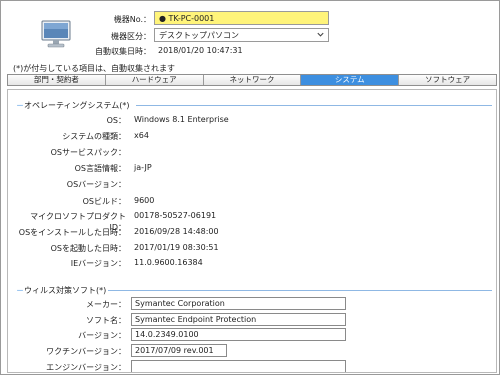 Image resolution: width=500 pixels, height=375 pixels. What do you see at coordinates (88, 152) in the screenshot?
I see `os-service-pack-label: OSサービスパック：` at bounding box center [88, 152].